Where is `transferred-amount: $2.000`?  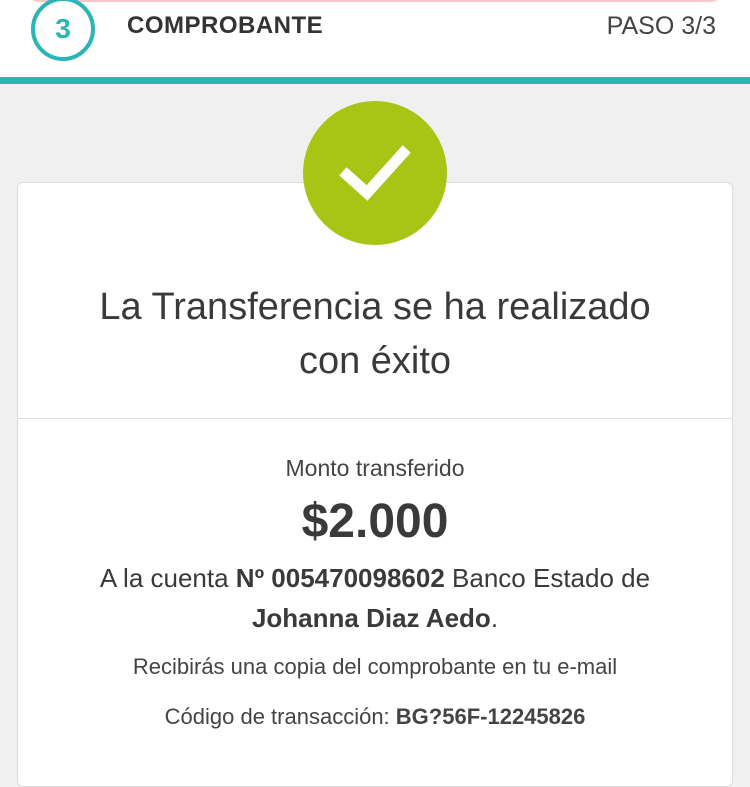
transferred-amount: $2.000 is located at coordinates (375, 521).